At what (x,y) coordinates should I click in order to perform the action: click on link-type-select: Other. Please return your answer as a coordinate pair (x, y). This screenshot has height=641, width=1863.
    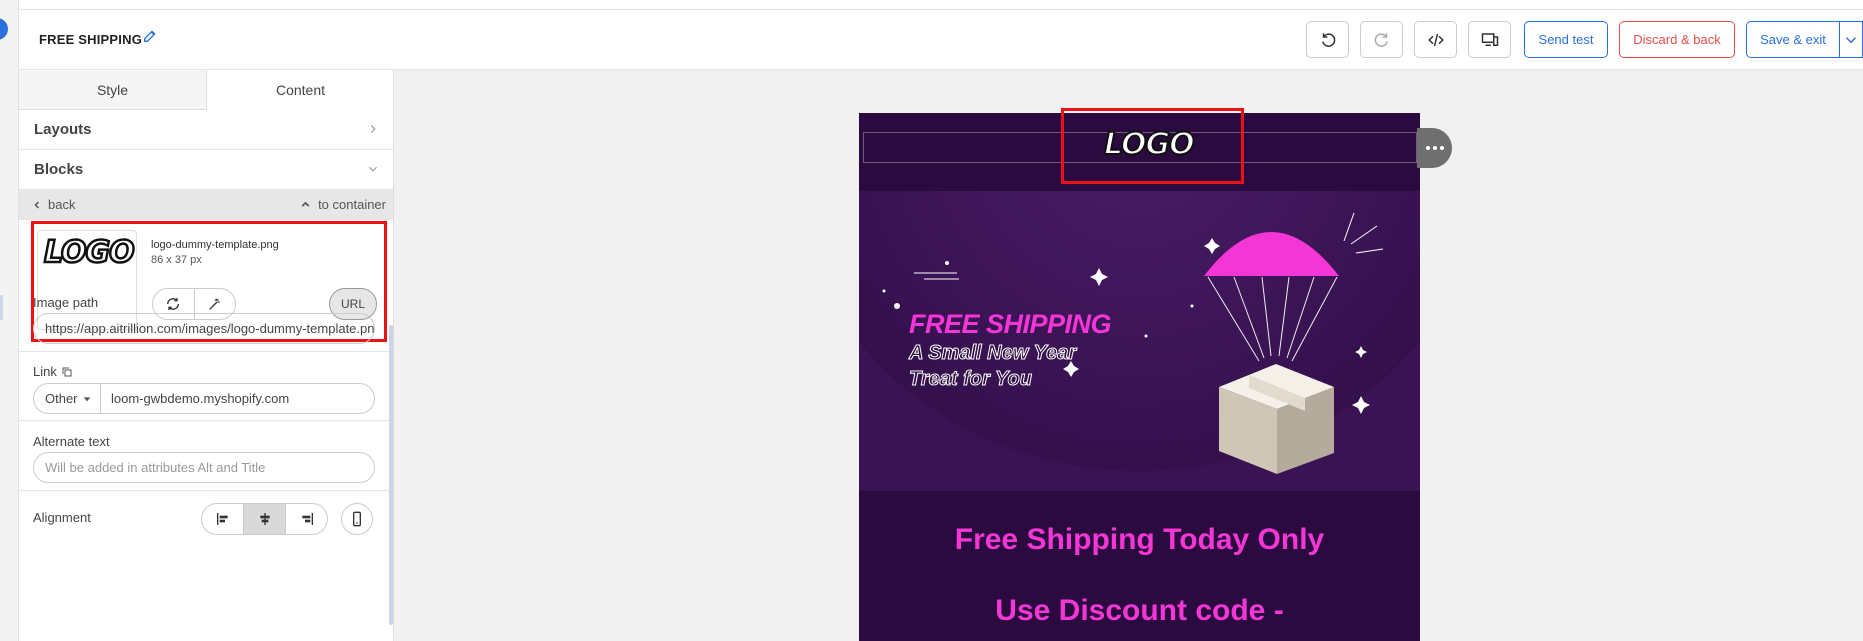
    Looking at the image, I should click on (67, 398).